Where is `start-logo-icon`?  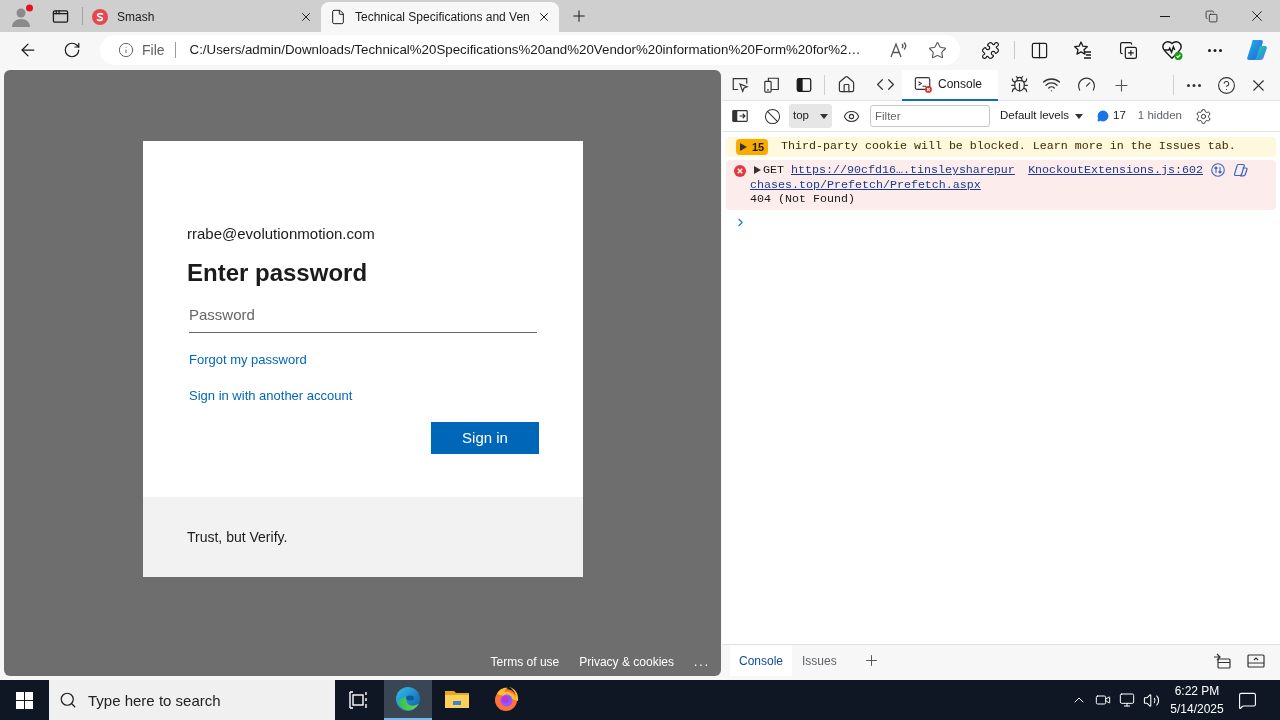
start-logo-icon is located at coordinates (24, 700).